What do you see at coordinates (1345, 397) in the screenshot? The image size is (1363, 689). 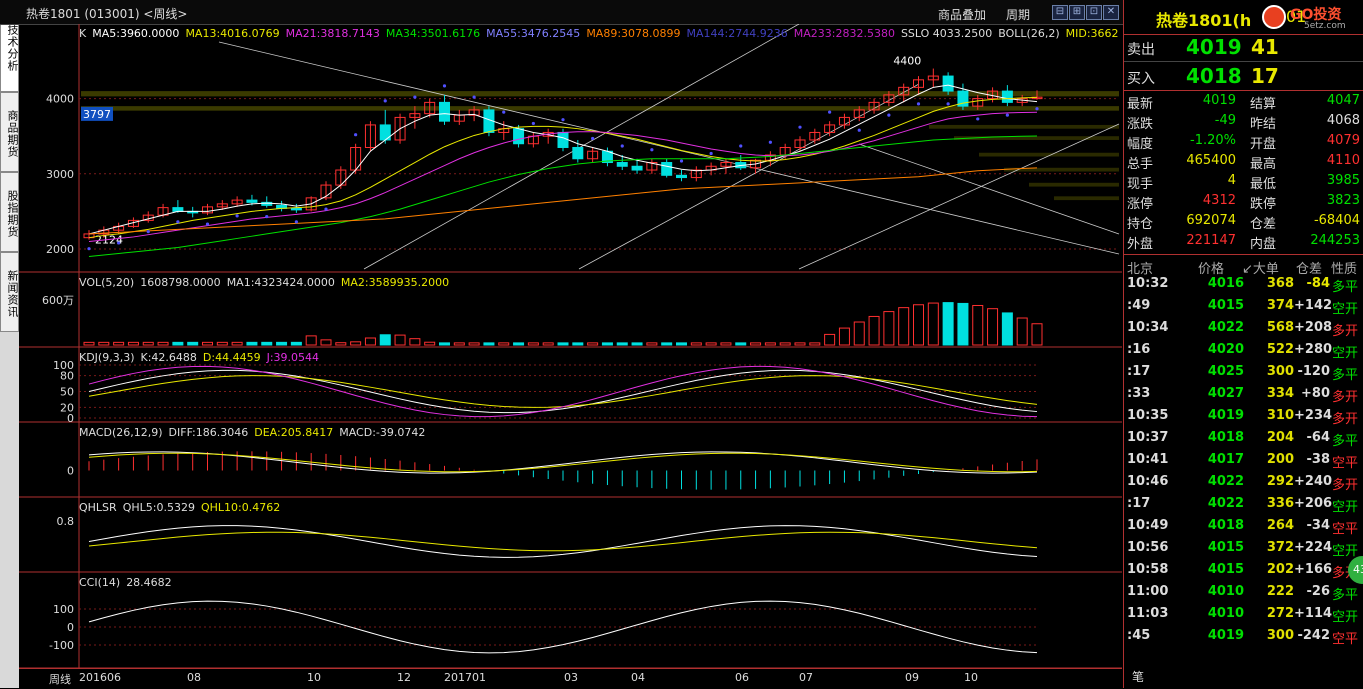 I see `trade-nature: 多开` at bounding box center [1345, 397].